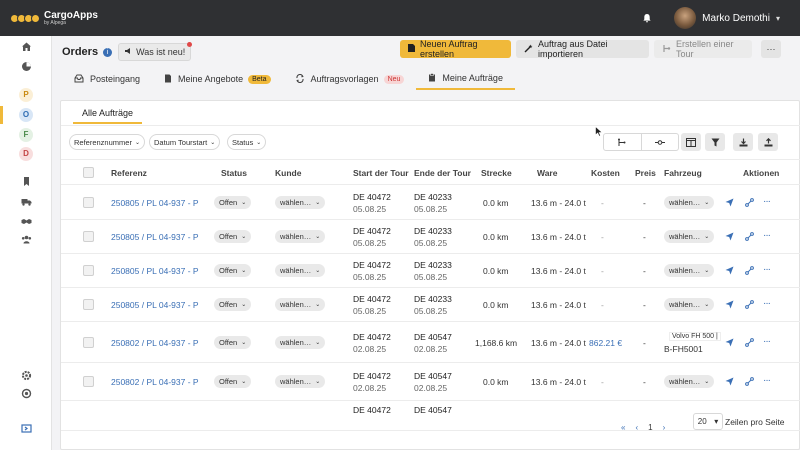  I want to click on handshake-icon, so click(26, 221).